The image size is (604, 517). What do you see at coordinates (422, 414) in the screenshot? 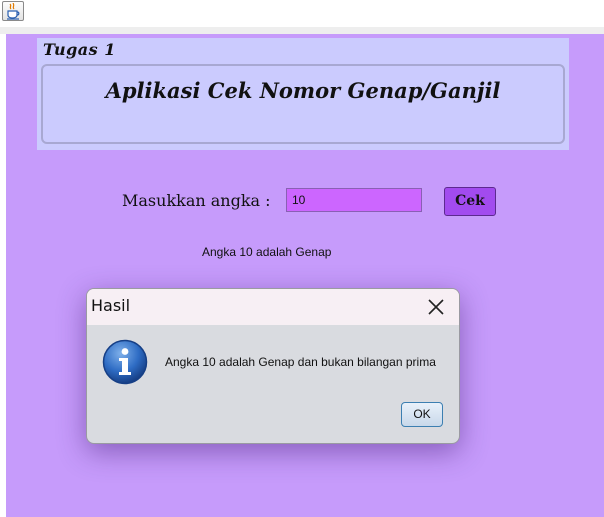
I see `ok-button: OK` at bounding box center [422, 414].